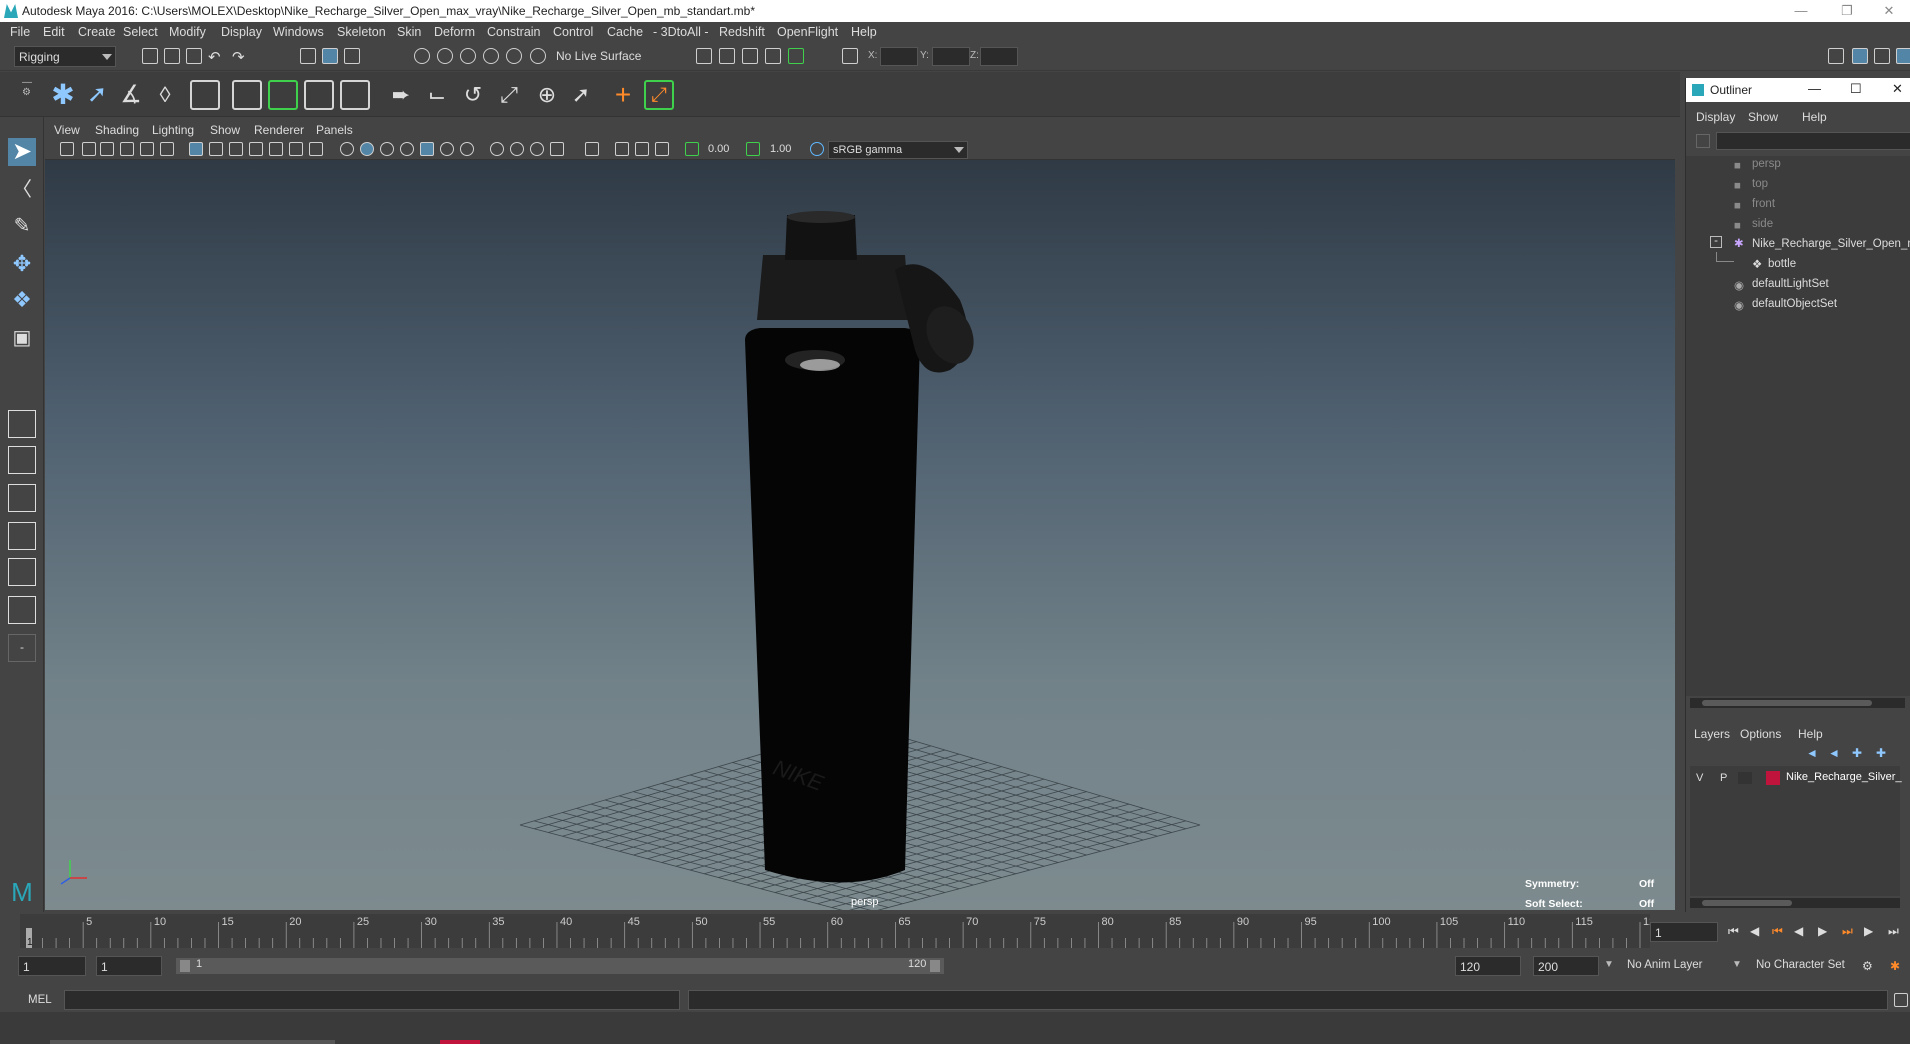  What do you see at coordinates (355, 95) in the screenshot?
I see `blend-shape-icon` at bounding box center [355, 95].